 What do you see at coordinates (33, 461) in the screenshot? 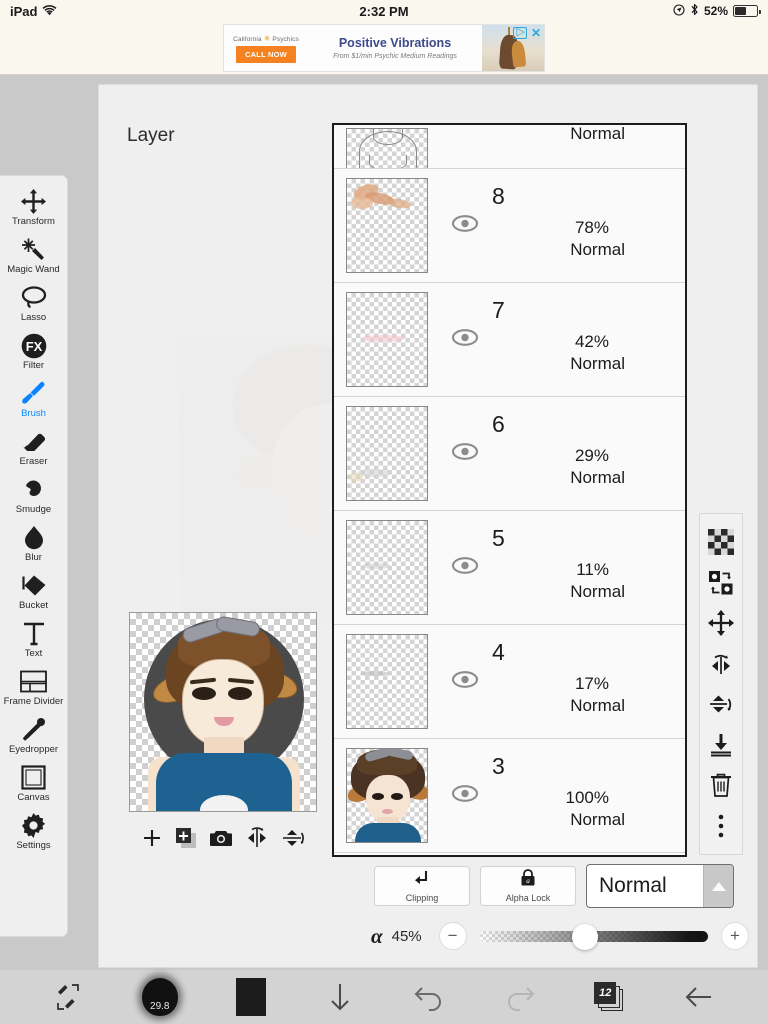
I see `tool-label: Eraser` at bounding box center [33, 461].